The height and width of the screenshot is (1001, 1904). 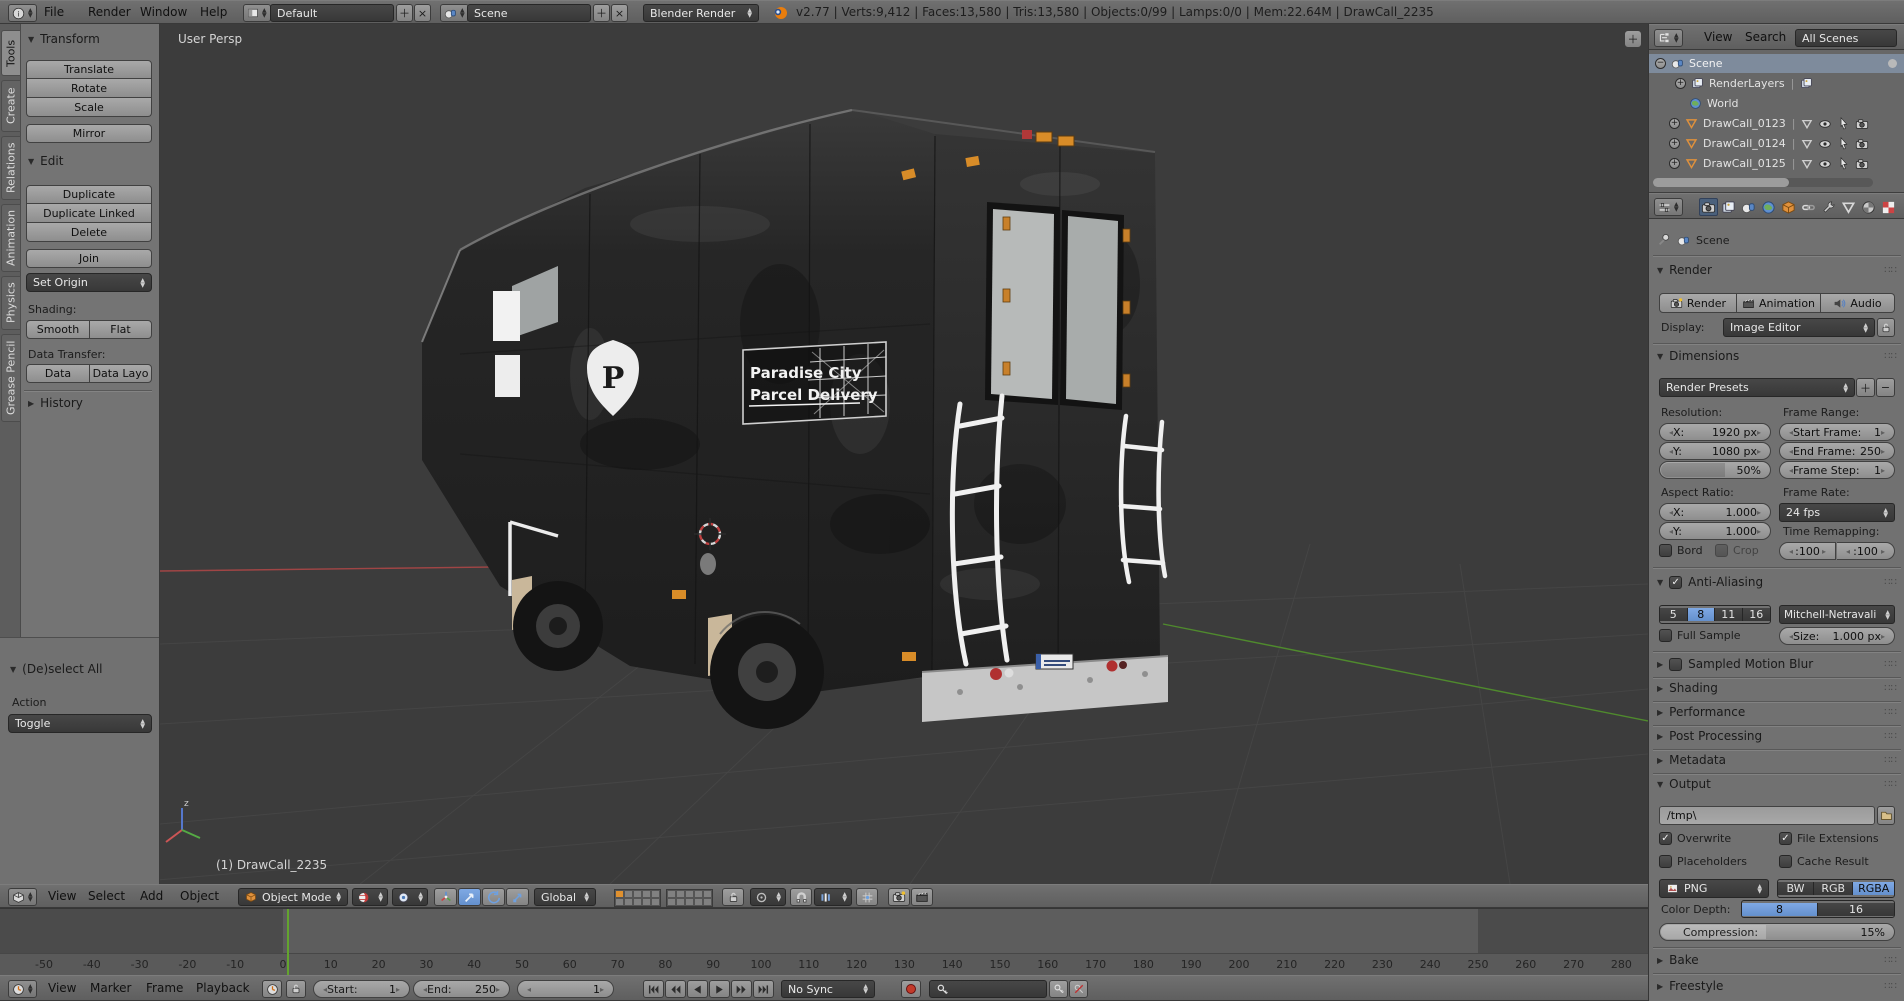 What do you see at coordinates (1777, 986) in the screenshot?
I see `panel-header-freestyle: ▶ Freestyle ∷∷` at bounding box center [1777, 986].